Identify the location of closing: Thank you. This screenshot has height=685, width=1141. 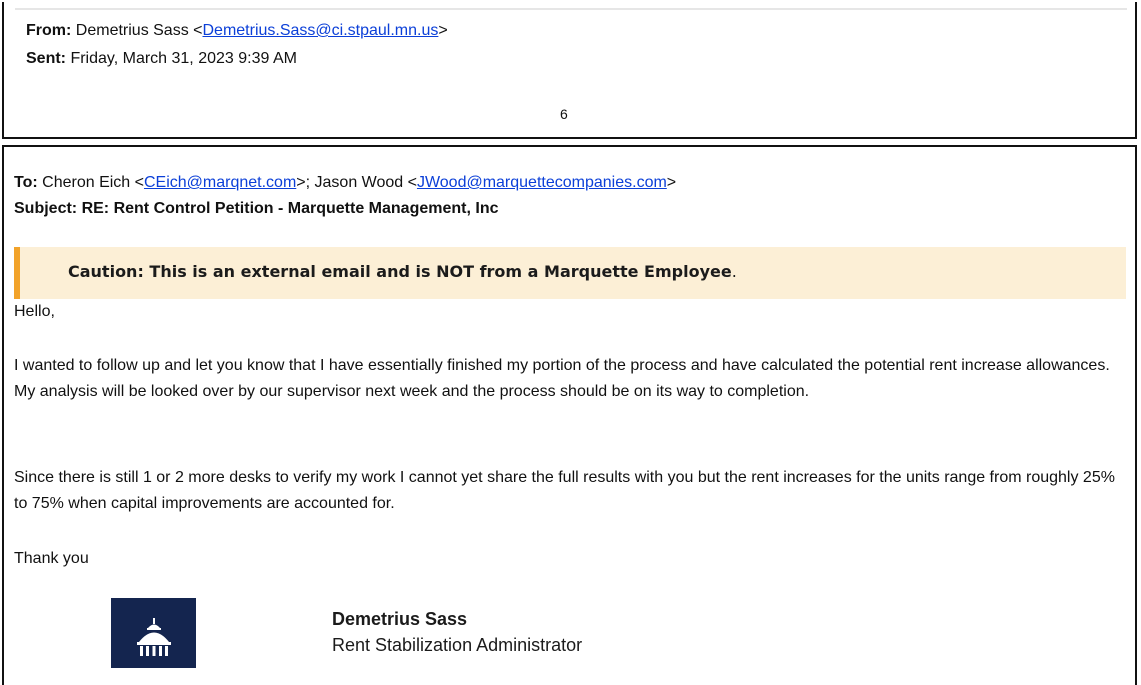
(51, 558).